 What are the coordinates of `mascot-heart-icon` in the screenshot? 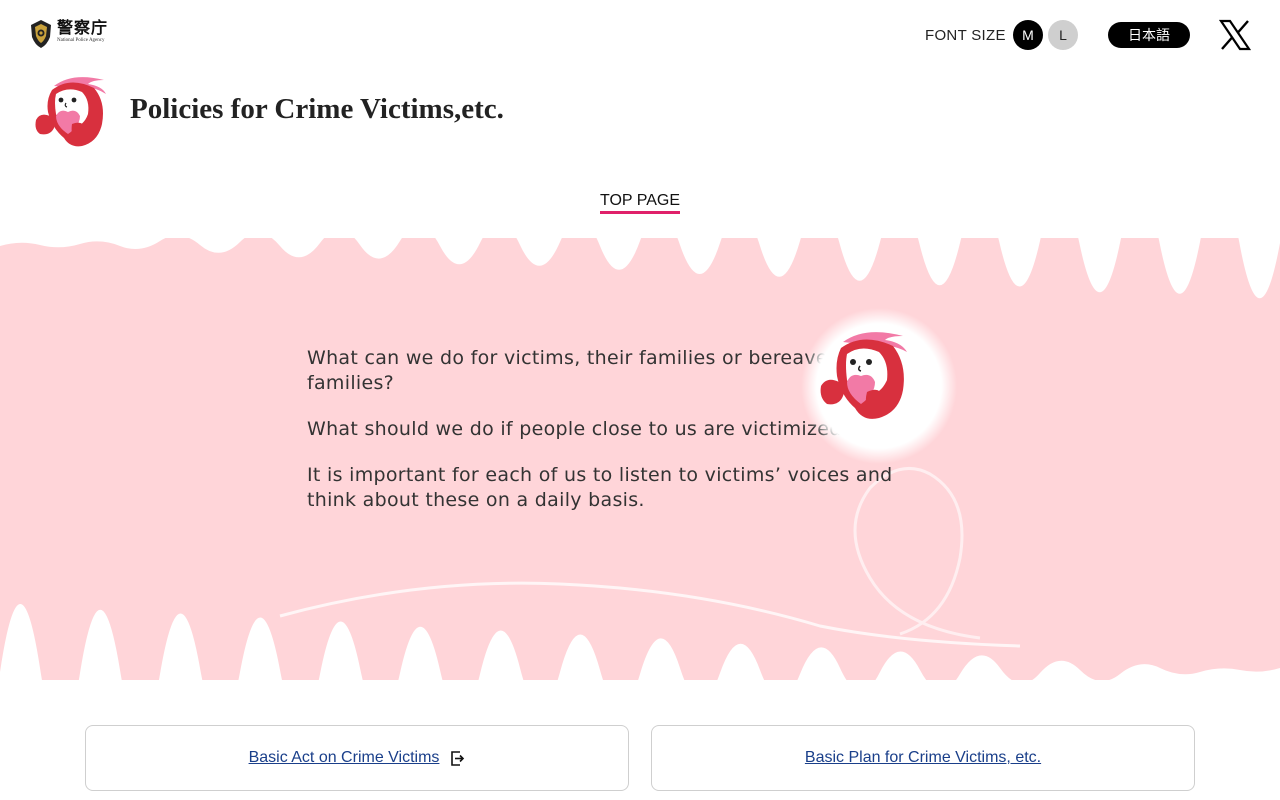 It's located at (70, 110).